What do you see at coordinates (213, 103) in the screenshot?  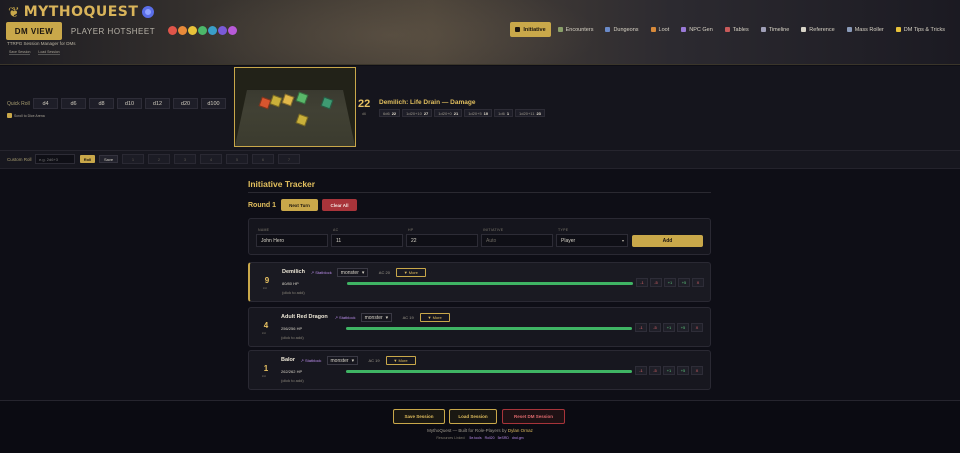 I see `dice-button-d100: d100` at bounding box center [213, 103].